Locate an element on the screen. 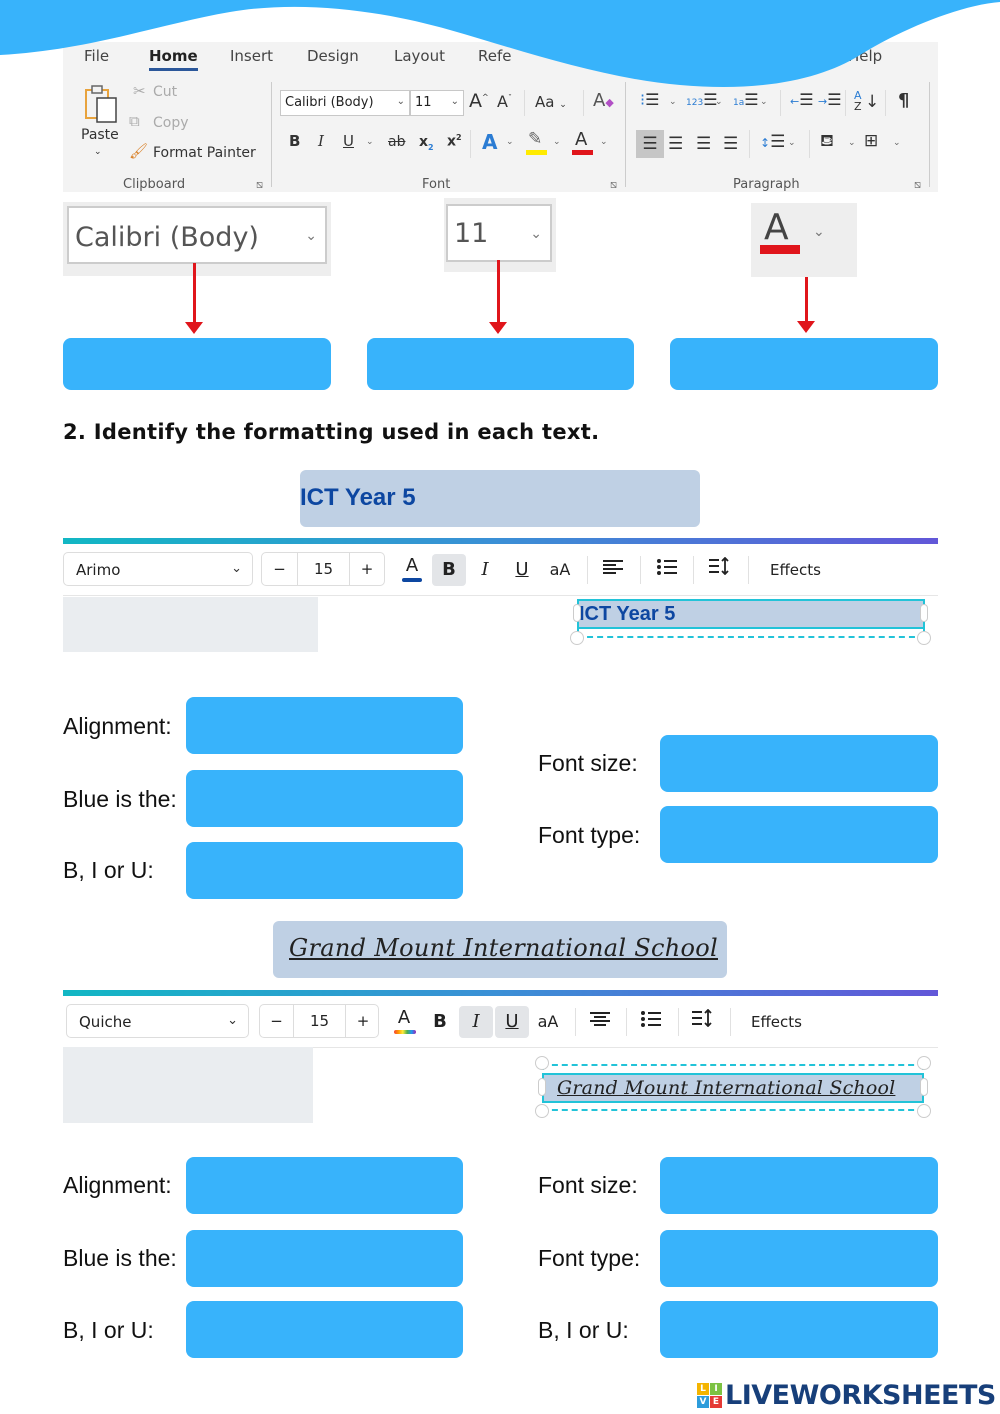  align-right-button: ☰ is located at coordinates (703, 144).